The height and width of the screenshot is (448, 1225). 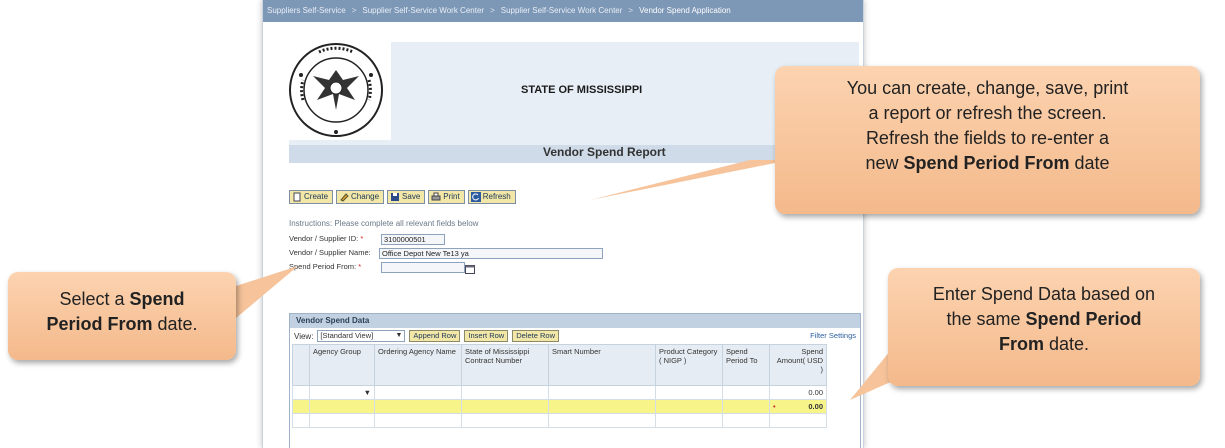 What do you see at coordinates (395, 197) in the screenshot?
I see `floppy-disk-icon` at bounding box center [395, 197].